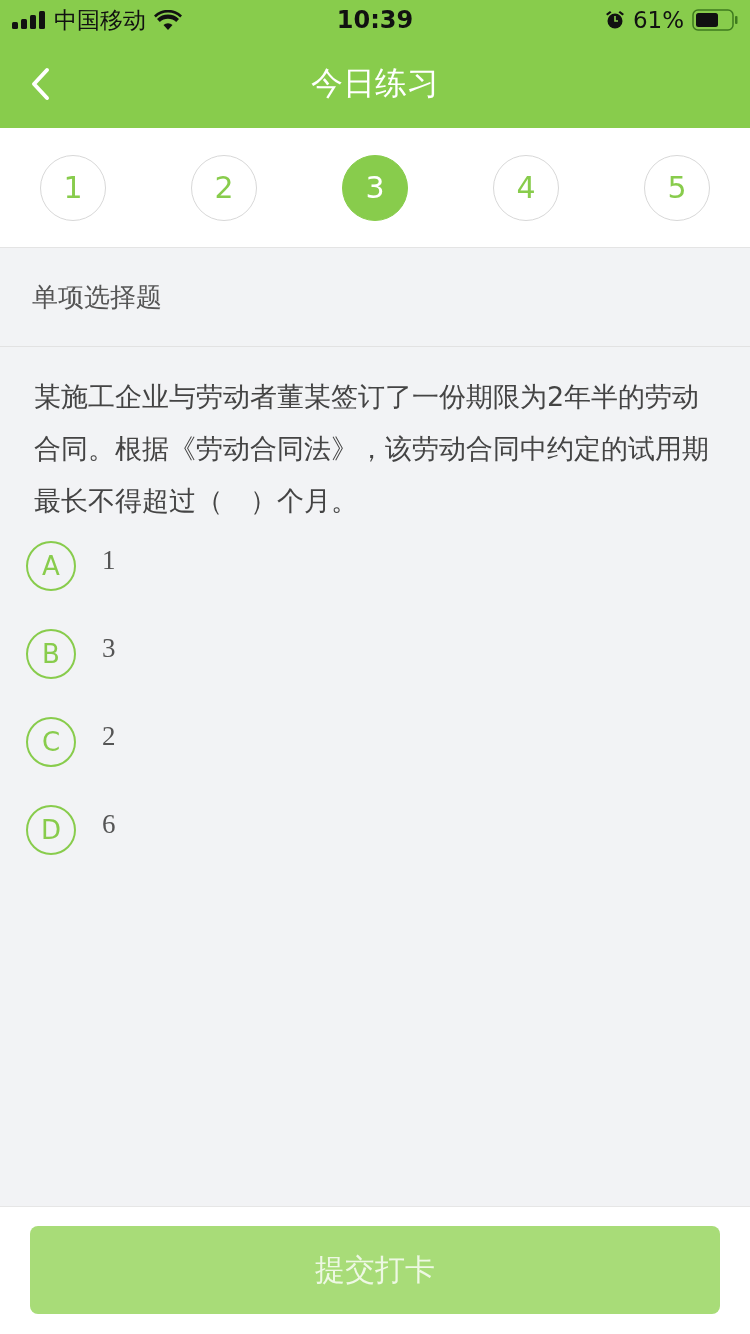  Describe the element at coordinates (51, 566) in the screenshot. I see `option-letter: A` at that location.